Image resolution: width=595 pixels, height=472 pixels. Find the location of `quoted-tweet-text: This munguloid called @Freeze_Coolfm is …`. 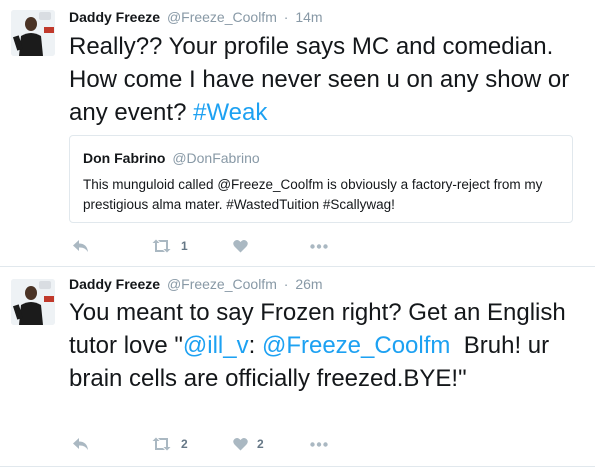

quoted-tweet-text: This munguloid called @Freeze_Coolfm is … is located at coordinates (313, 194).